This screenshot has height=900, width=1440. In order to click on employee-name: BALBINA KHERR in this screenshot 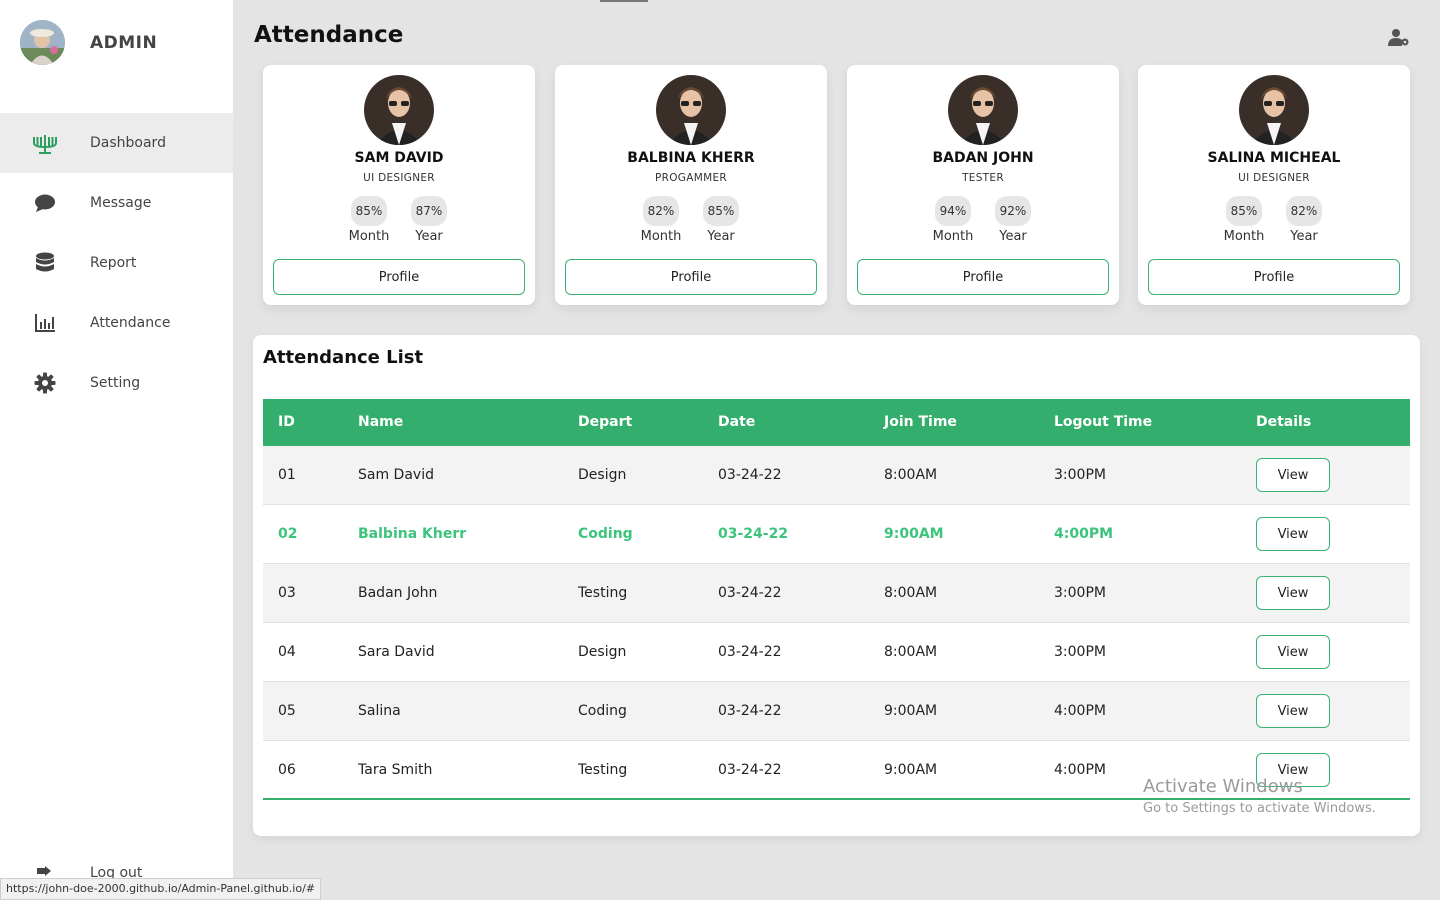, I will do `click(691, 158)`.